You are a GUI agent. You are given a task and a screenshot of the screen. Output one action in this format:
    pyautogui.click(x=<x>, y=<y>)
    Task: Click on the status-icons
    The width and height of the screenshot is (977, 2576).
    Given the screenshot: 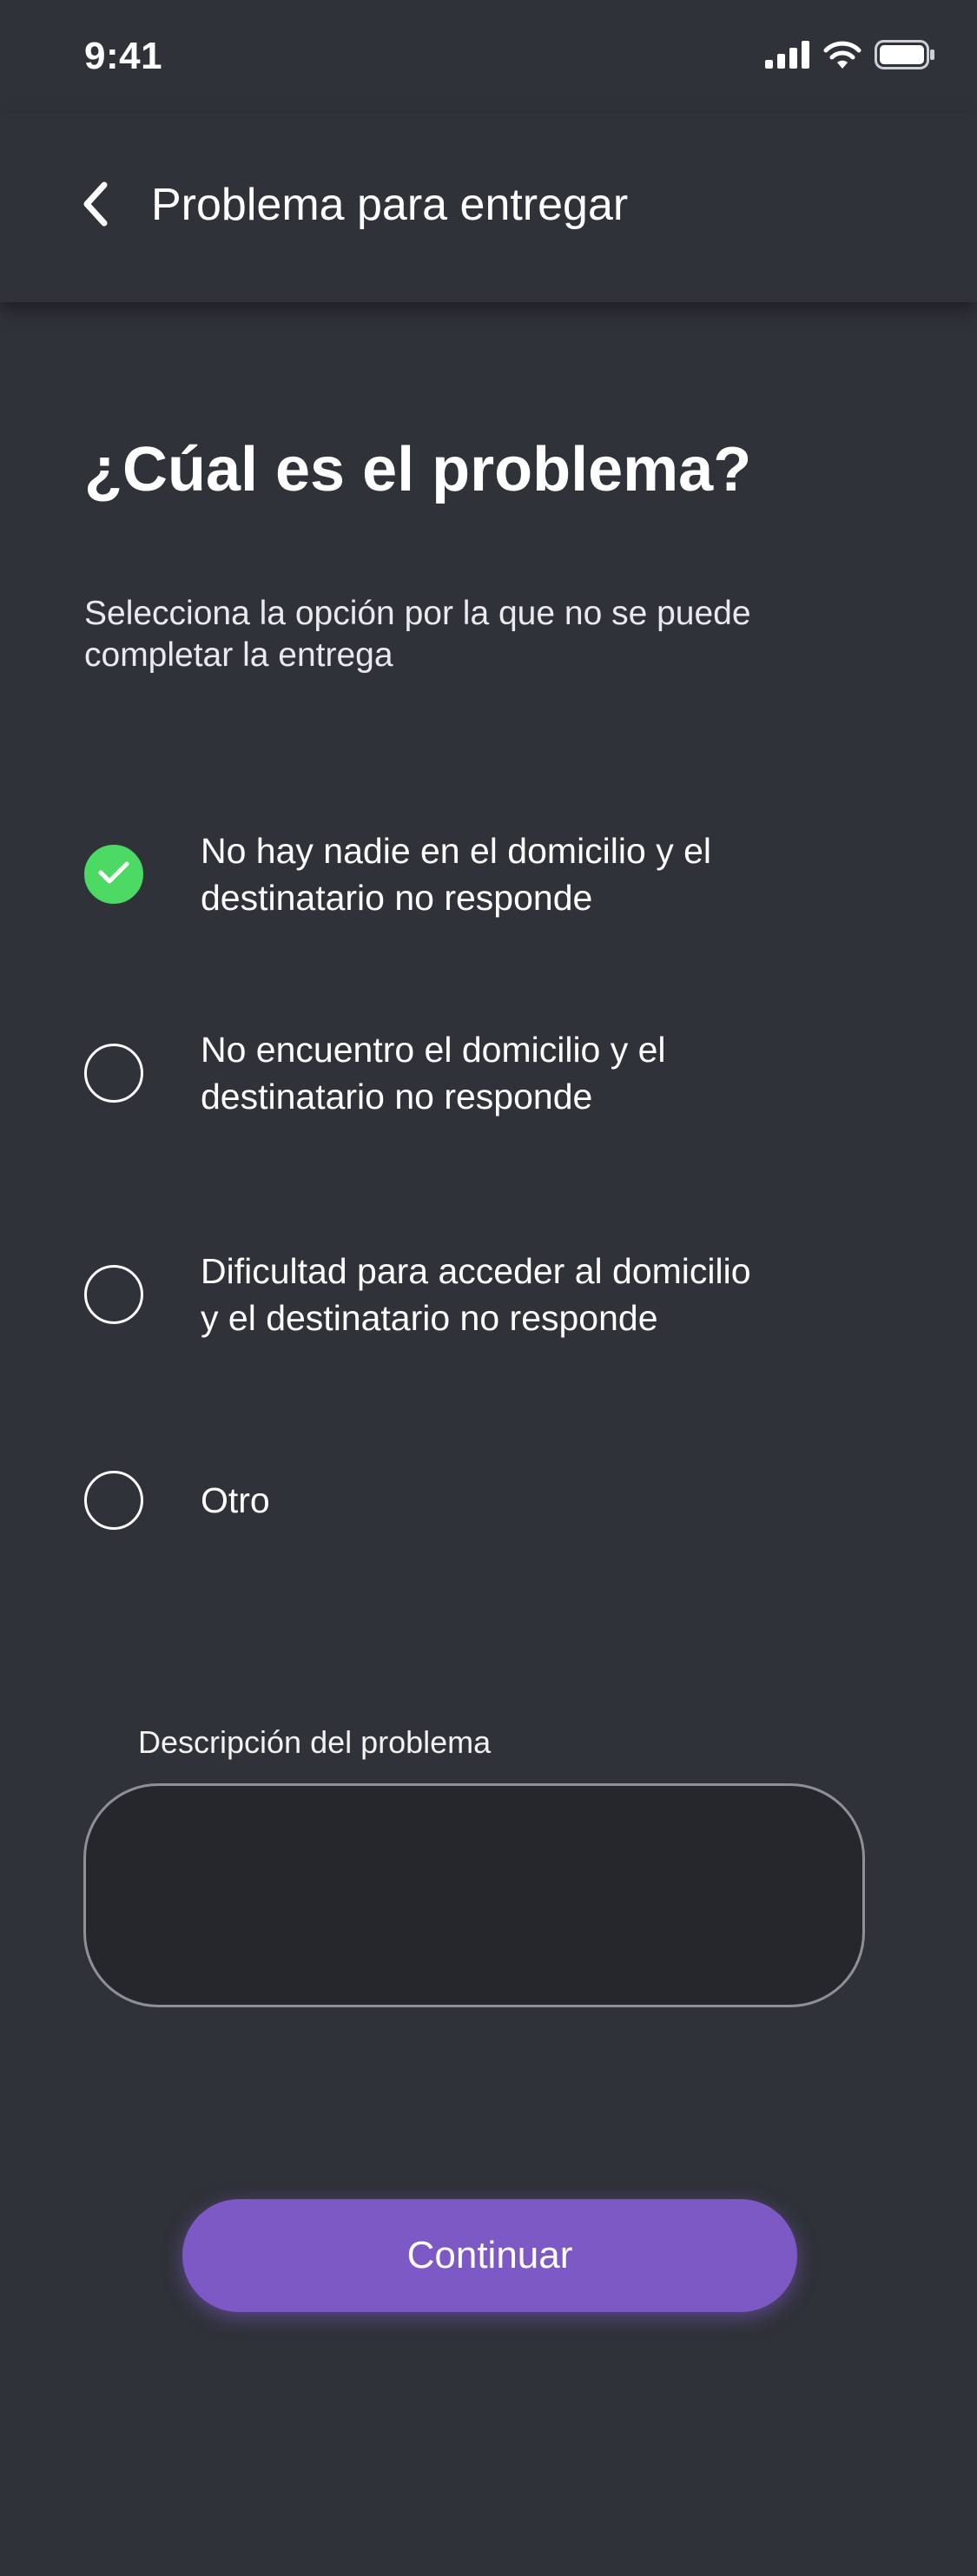 What is the action you would take?
    pyautogui.click(x=850, y=57)
    